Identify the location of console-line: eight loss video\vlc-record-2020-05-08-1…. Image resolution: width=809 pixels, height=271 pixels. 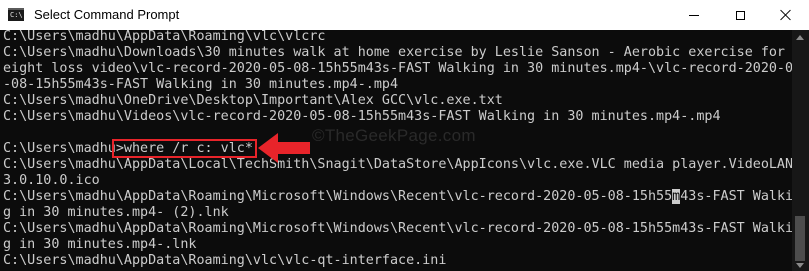
(397, 68).